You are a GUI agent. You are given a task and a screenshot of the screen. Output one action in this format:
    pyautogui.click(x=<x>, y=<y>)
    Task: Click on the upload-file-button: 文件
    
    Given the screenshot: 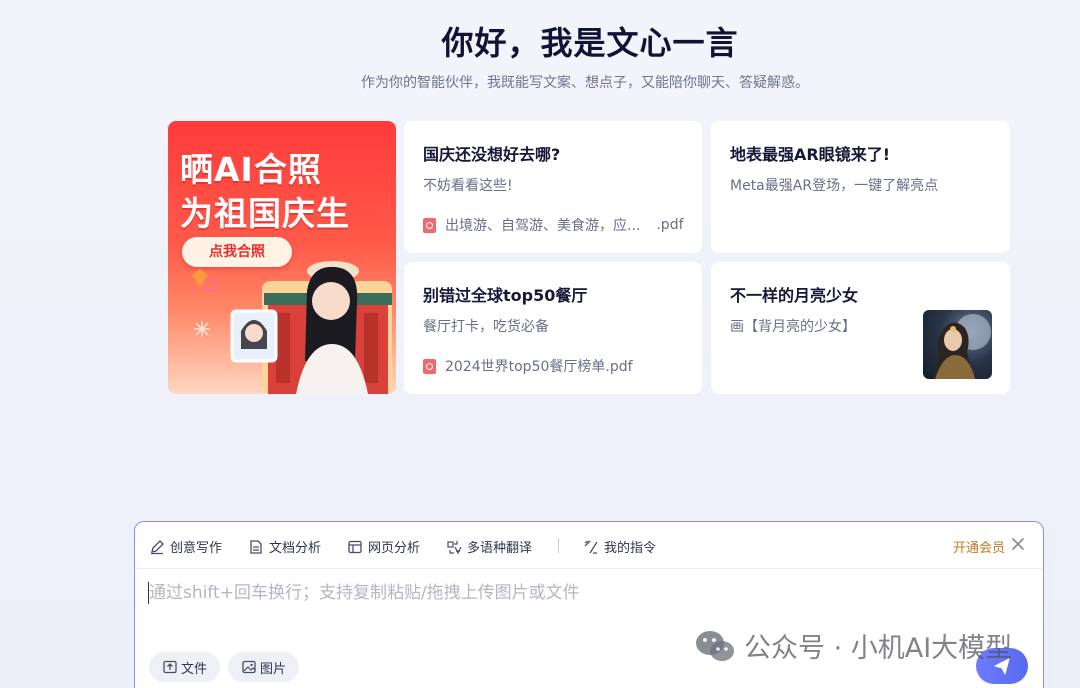 What is the action you would take?
    pyautogui.click(x=185, y=667)
    